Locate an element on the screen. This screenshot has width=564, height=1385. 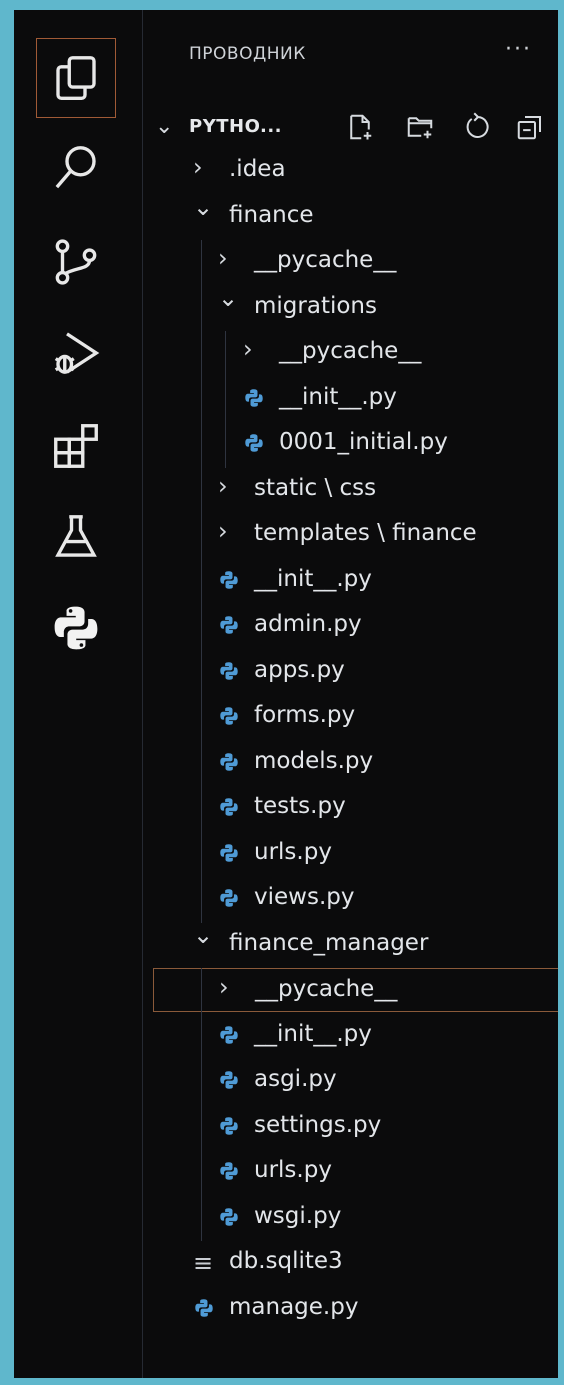
tree-item-label: 0001_initial.py is located at coordinates (363, 442).